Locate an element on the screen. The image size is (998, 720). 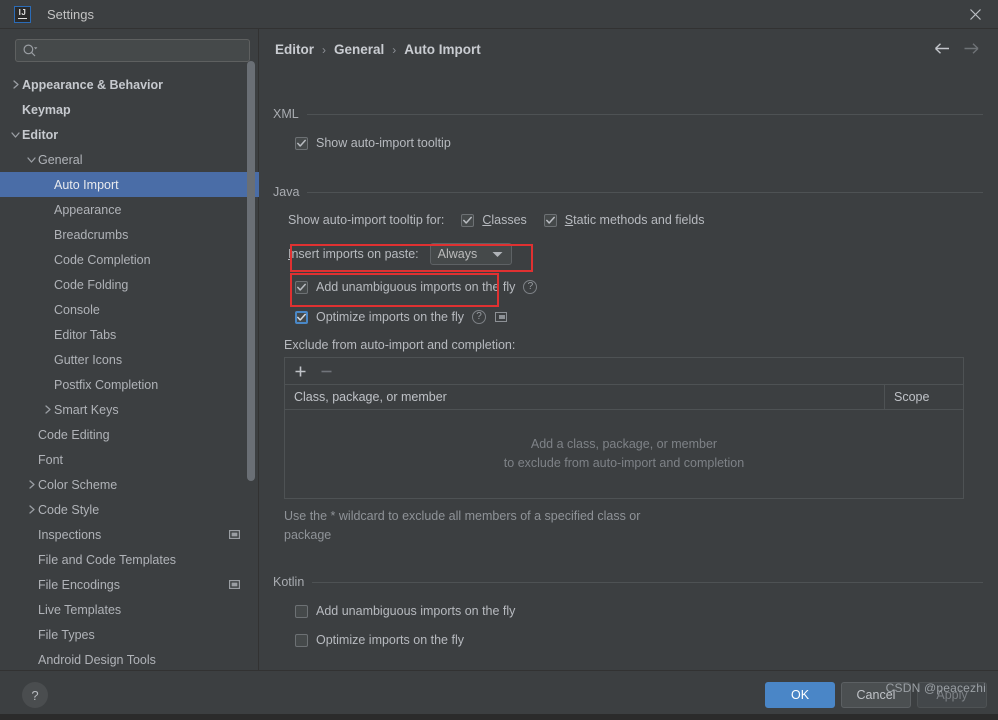
ok-button: OK is located at coordinates (800, 695).